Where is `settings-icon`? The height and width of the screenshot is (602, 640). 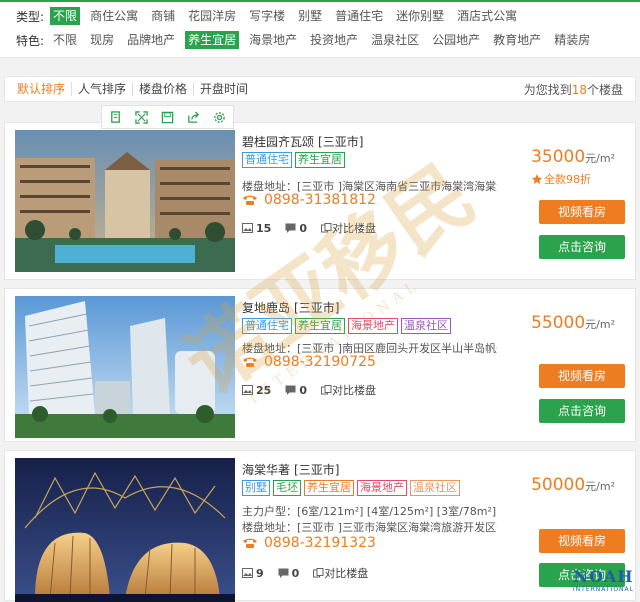 settings-icon is located at coordinates (219, 117).